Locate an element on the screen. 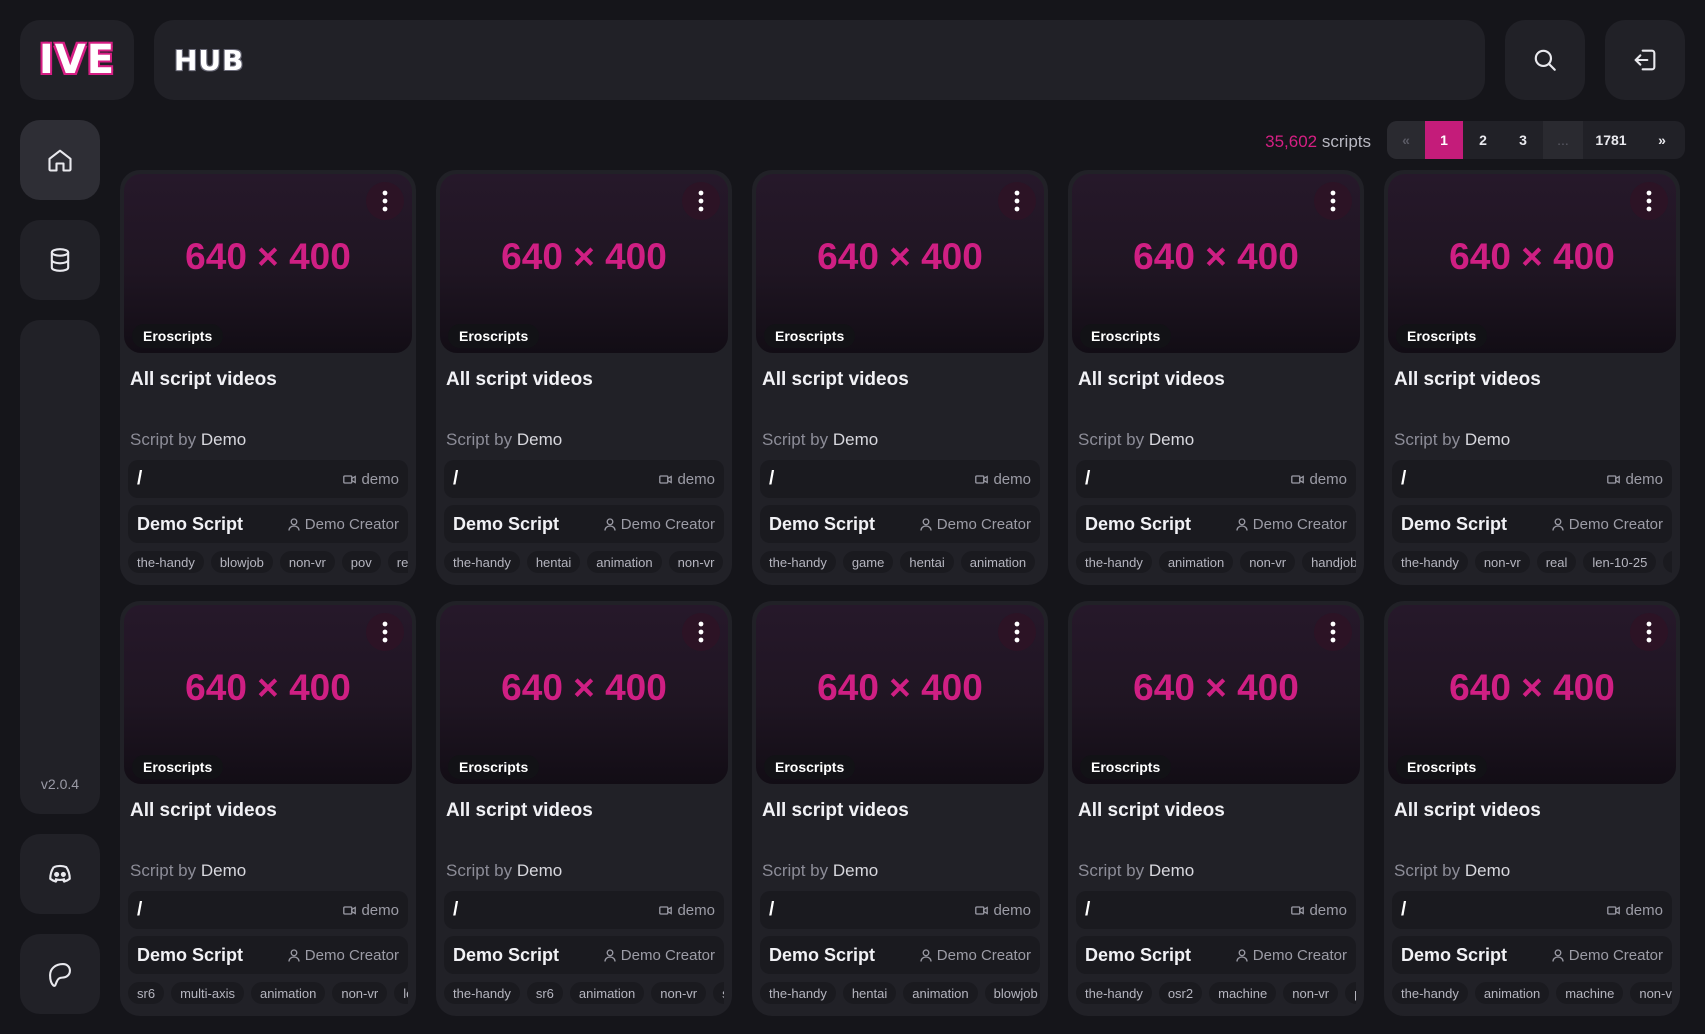 Image resolution: width=1705 pixels, height=1034 pixels. search-button is located at coordinates (1545, 60).